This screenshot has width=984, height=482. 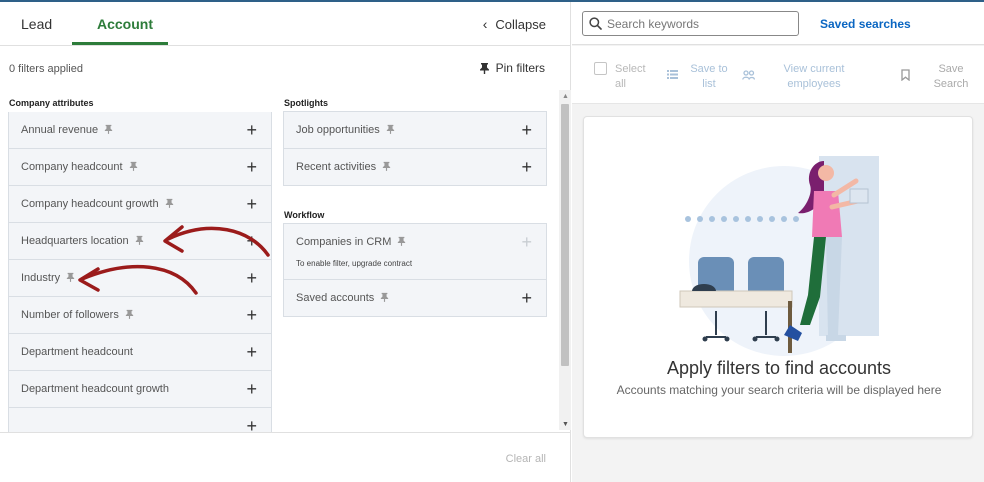 I want to click on active-tab-indicator, so click(x=120, y=43).